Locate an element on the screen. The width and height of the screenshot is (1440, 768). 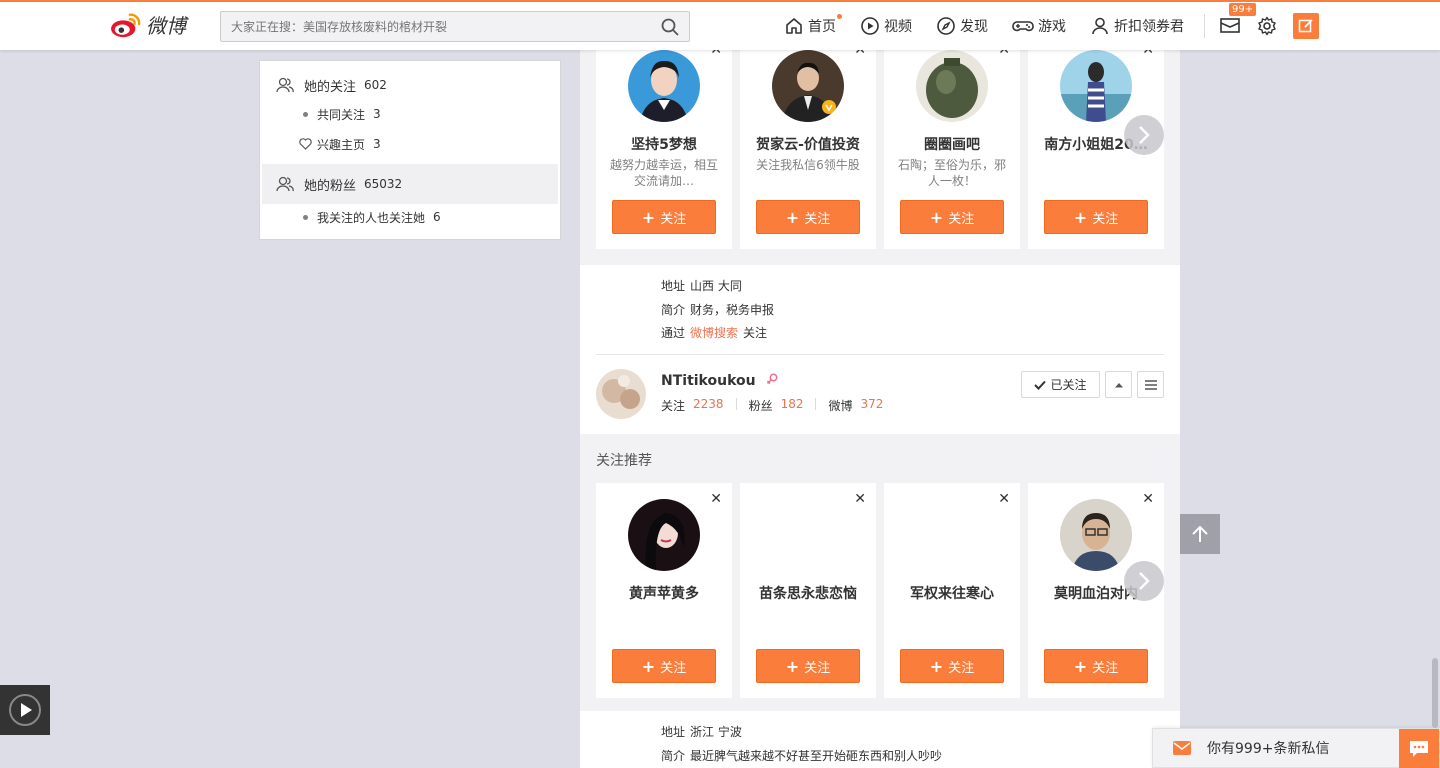
compose-button is located at coordinates (1306, 26).